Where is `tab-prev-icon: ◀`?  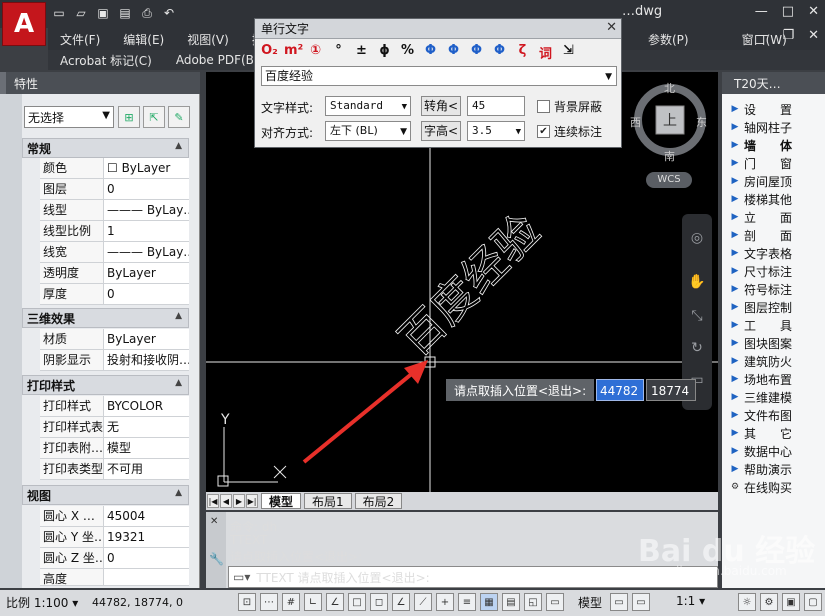
tab-prev-icon: ◀ is located at coordinates (226, 501).